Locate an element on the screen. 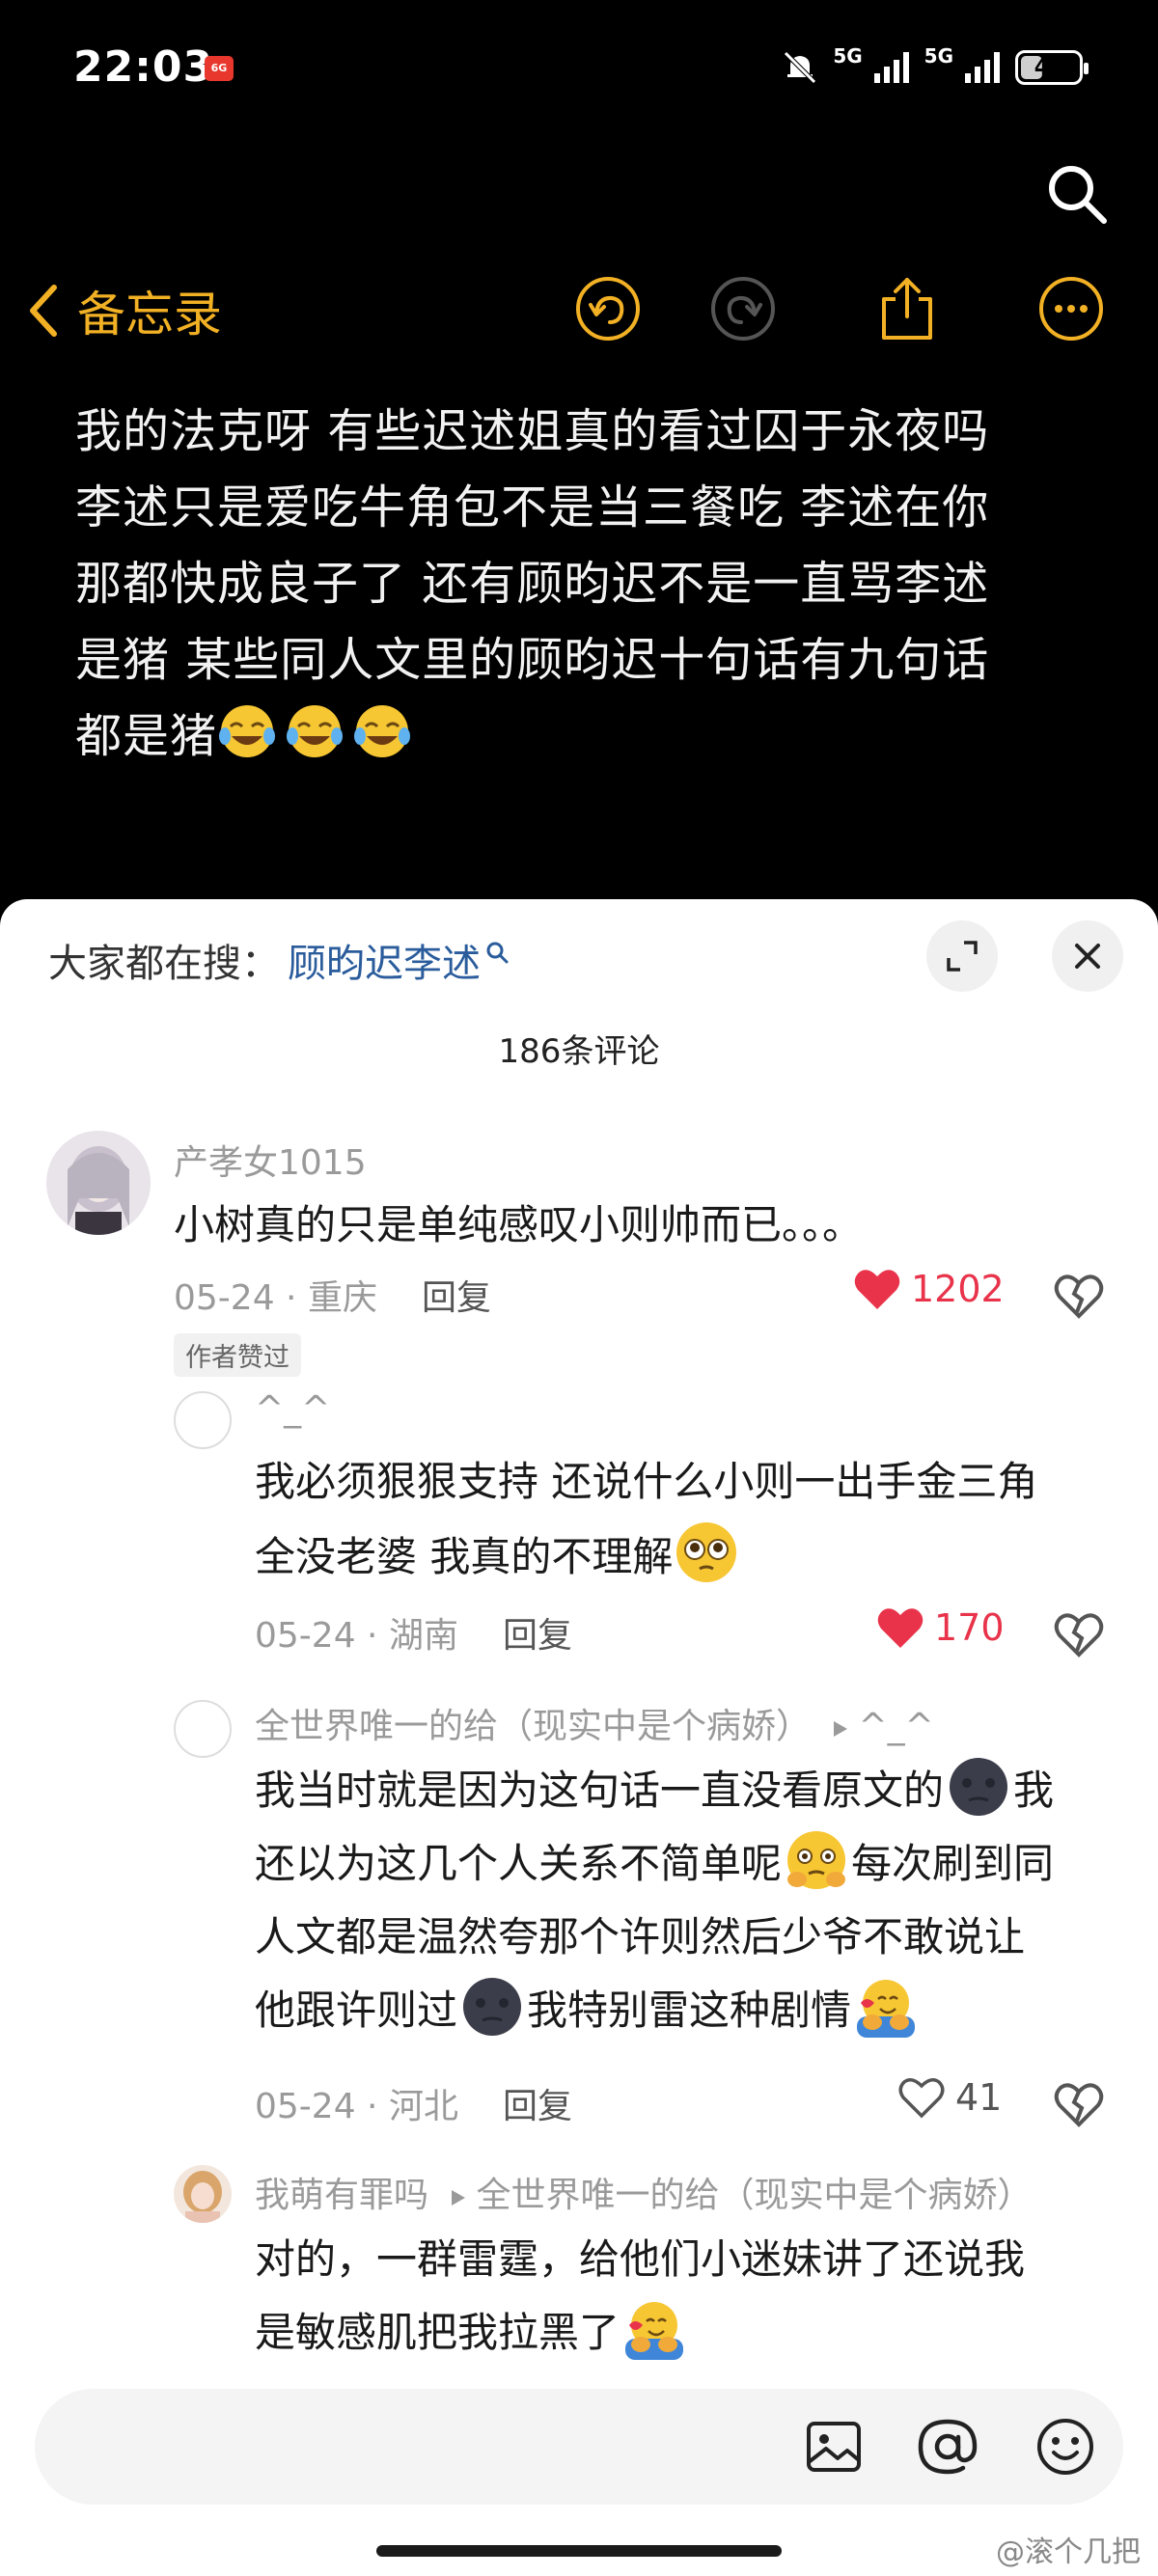 This screenshot has height=2576, width=1158. comment-line-text: 是敏感肌把我拉黑了 is located at coordinates (437, 2333).